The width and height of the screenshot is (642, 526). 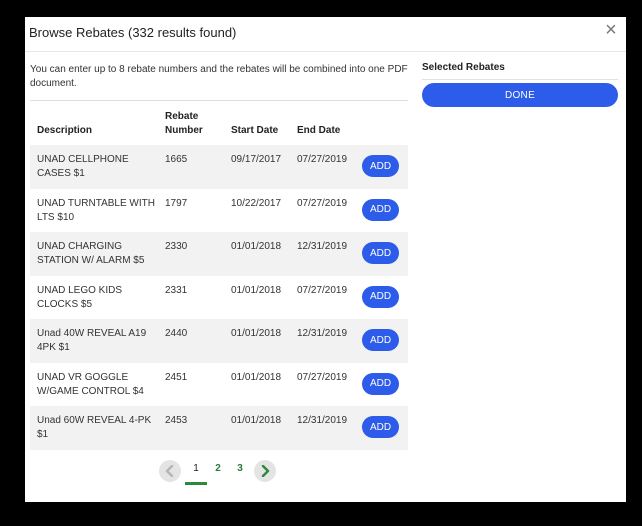 What do you see at coordinates (83, 166) in the screenshot?
I see `row-description: UNAD CELLPHONE CASES $1` at bounding box center [83, 166].